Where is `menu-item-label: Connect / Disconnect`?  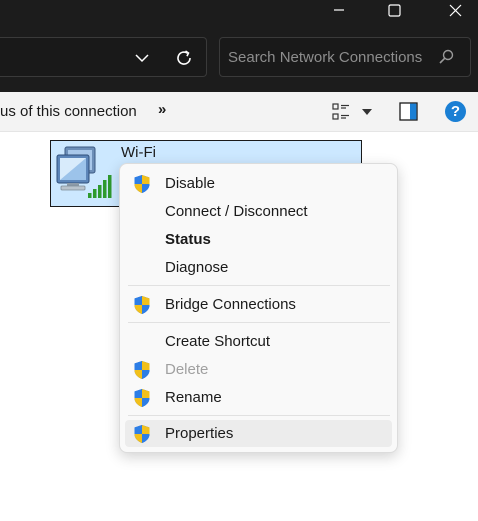 menu-item-label: Connect / Disconnect is located at coordinates (236, 211).